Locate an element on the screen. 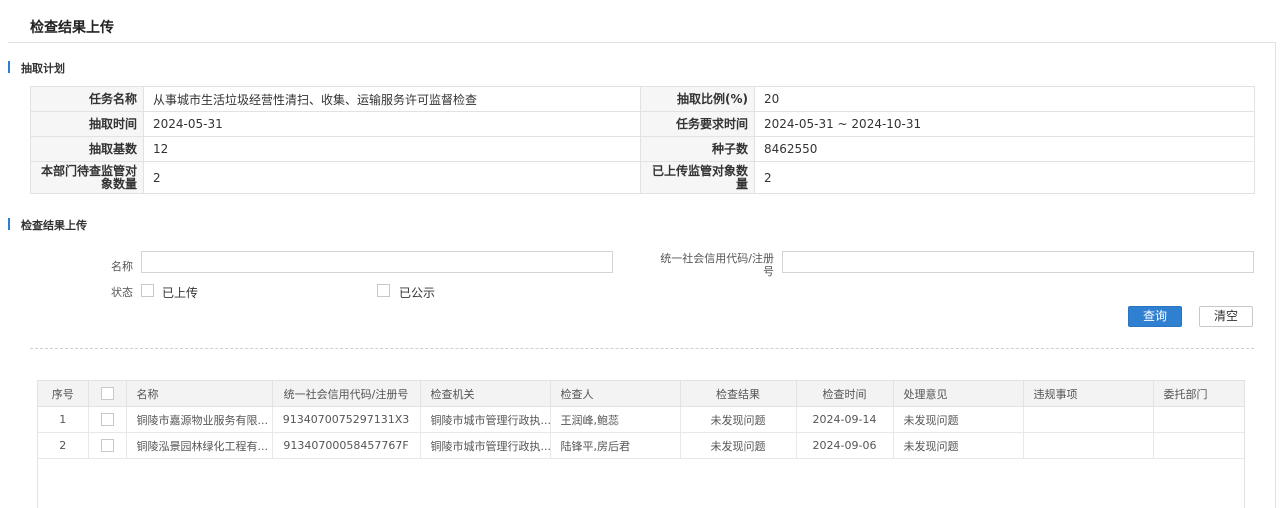 The width and height of the screenshot is (1280, 508). col-header-credit-code: 统一社会信用代码/注册号 is located at coordinates (346, 394).